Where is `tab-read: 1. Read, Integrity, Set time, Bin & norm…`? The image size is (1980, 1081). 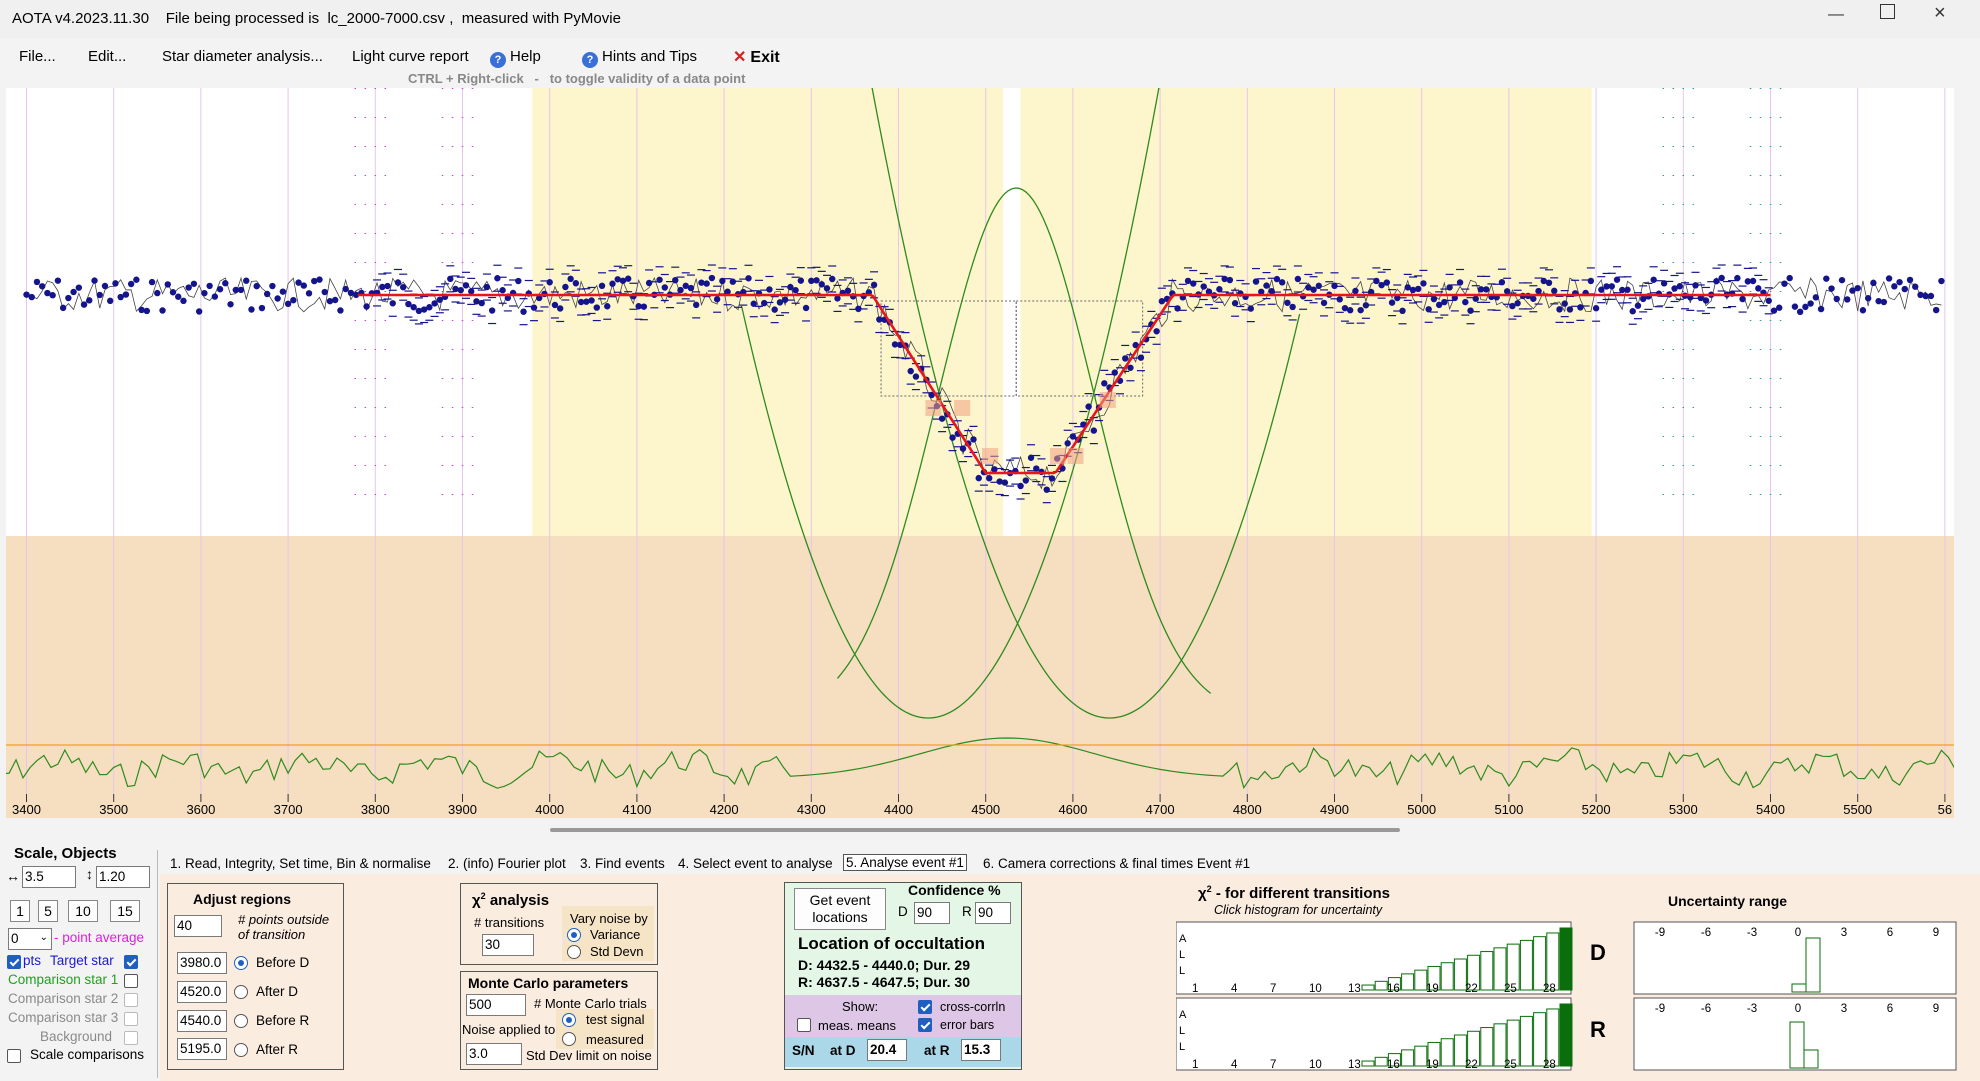
tab-read: 1. Read, Integrity, Set time, Bin & norm… is located at coordinates (300, 863).